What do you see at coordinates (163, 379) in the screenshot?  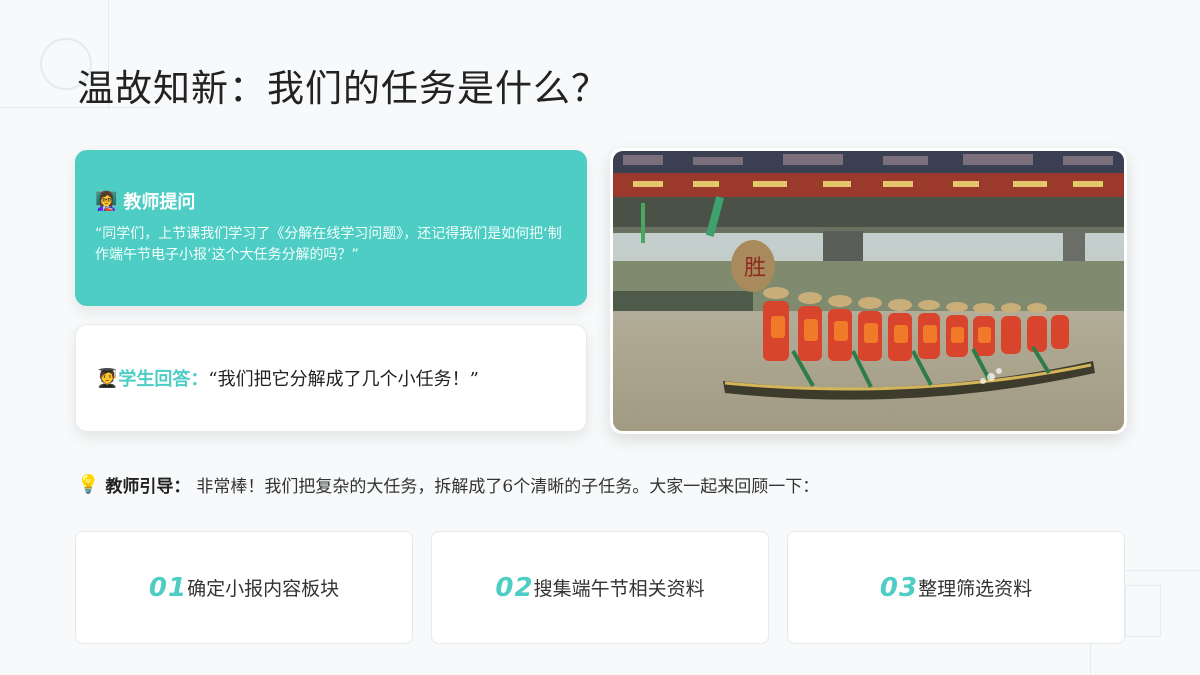 I see `student-answer-label: 学生回答：` at bounding box center [163, 379].